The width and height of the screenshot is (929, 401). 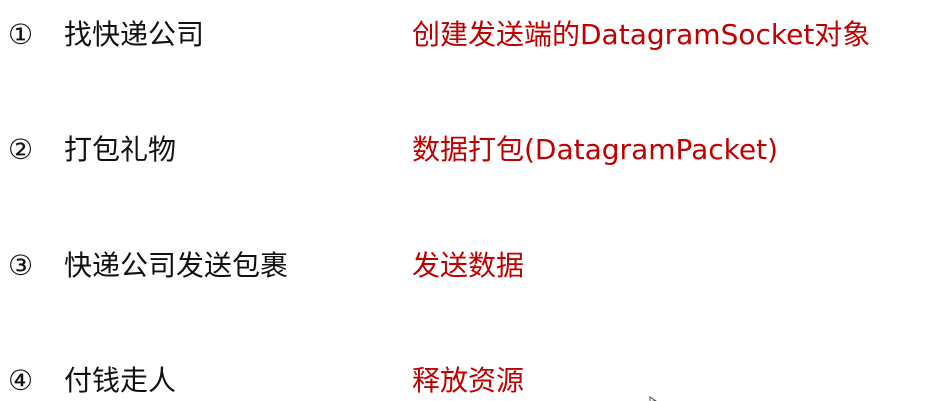 I want to click on step-number: ②, so click(x=21, y=149).